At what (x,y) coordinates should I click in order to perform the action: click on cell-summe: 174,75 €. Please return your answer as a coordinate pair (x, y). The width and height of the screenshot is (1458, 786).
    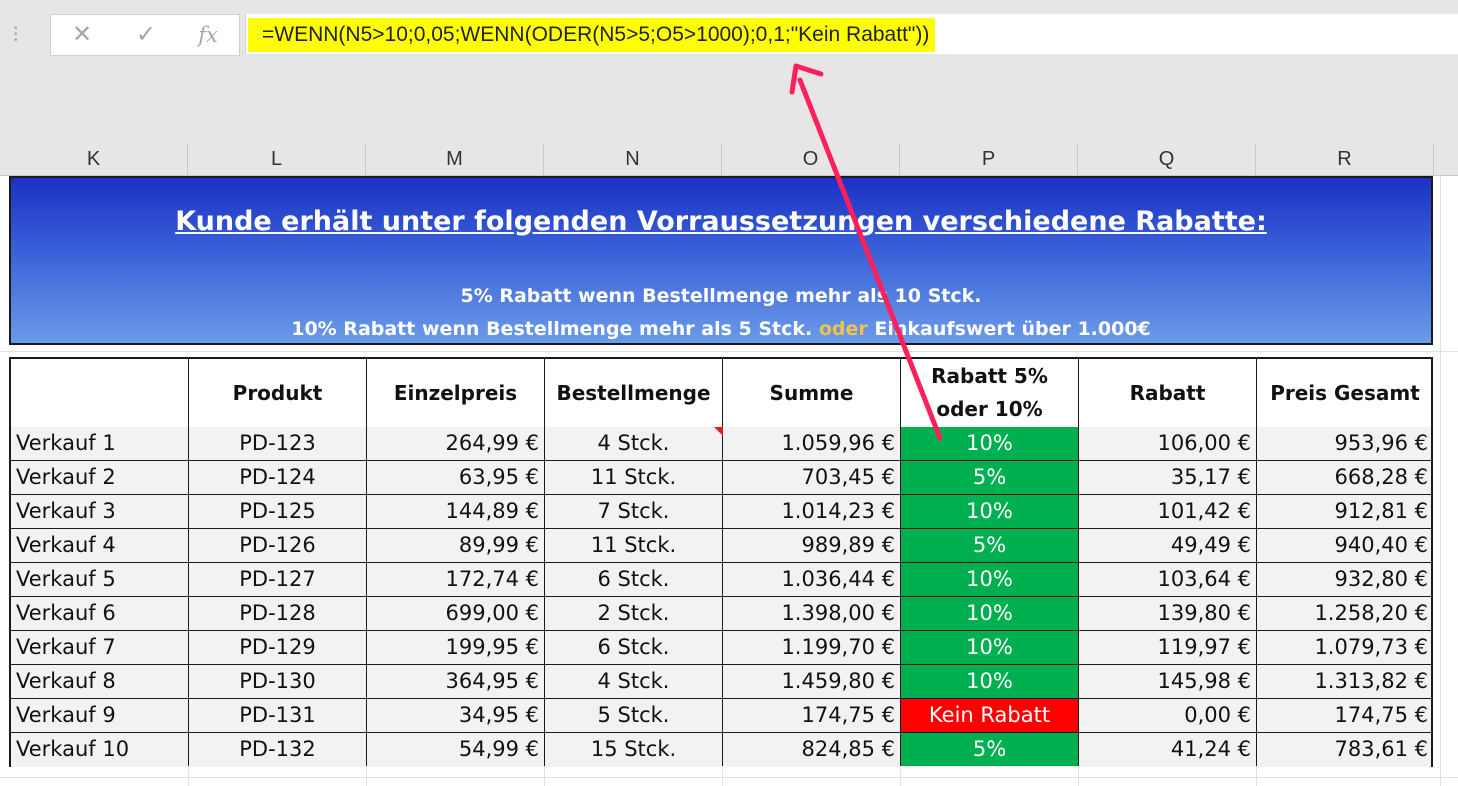
    Looking at the image, I should click on (812, 715).